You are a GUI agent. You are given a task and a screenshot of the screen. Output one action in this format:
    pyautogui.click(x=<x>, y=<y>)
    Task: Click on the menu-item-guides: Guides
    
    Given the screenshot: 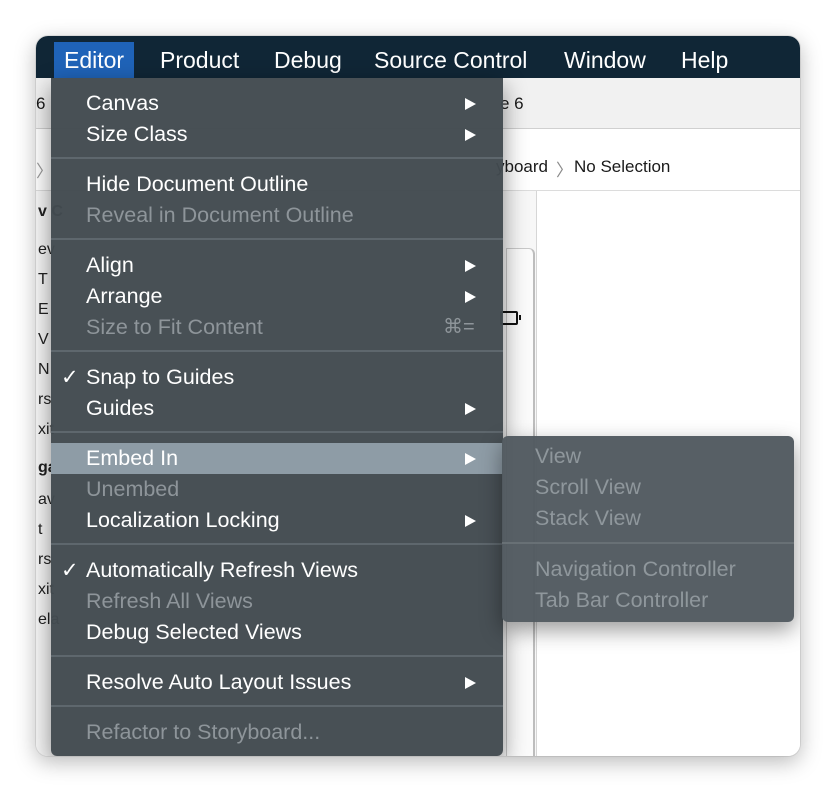 What is the action you would take?
    pyautogui.click(x=277, y=408)
    